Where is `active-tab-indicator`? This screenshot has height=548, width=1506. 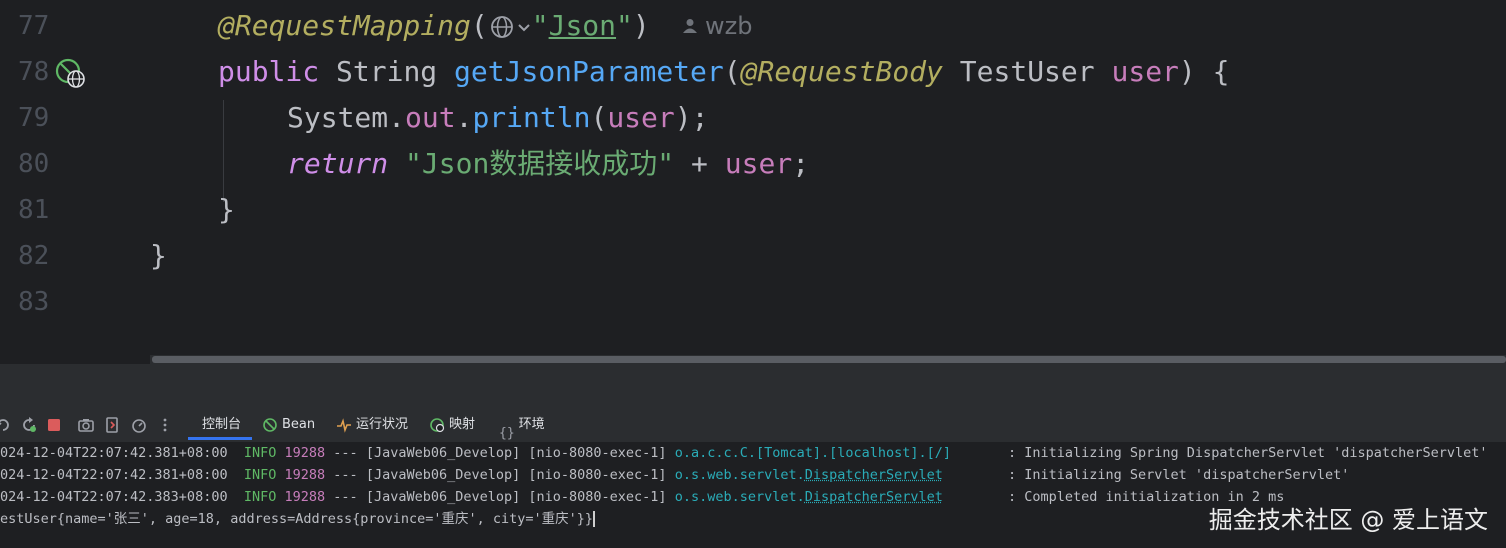 active-tab-indicator is located at coordinates (220, 438).